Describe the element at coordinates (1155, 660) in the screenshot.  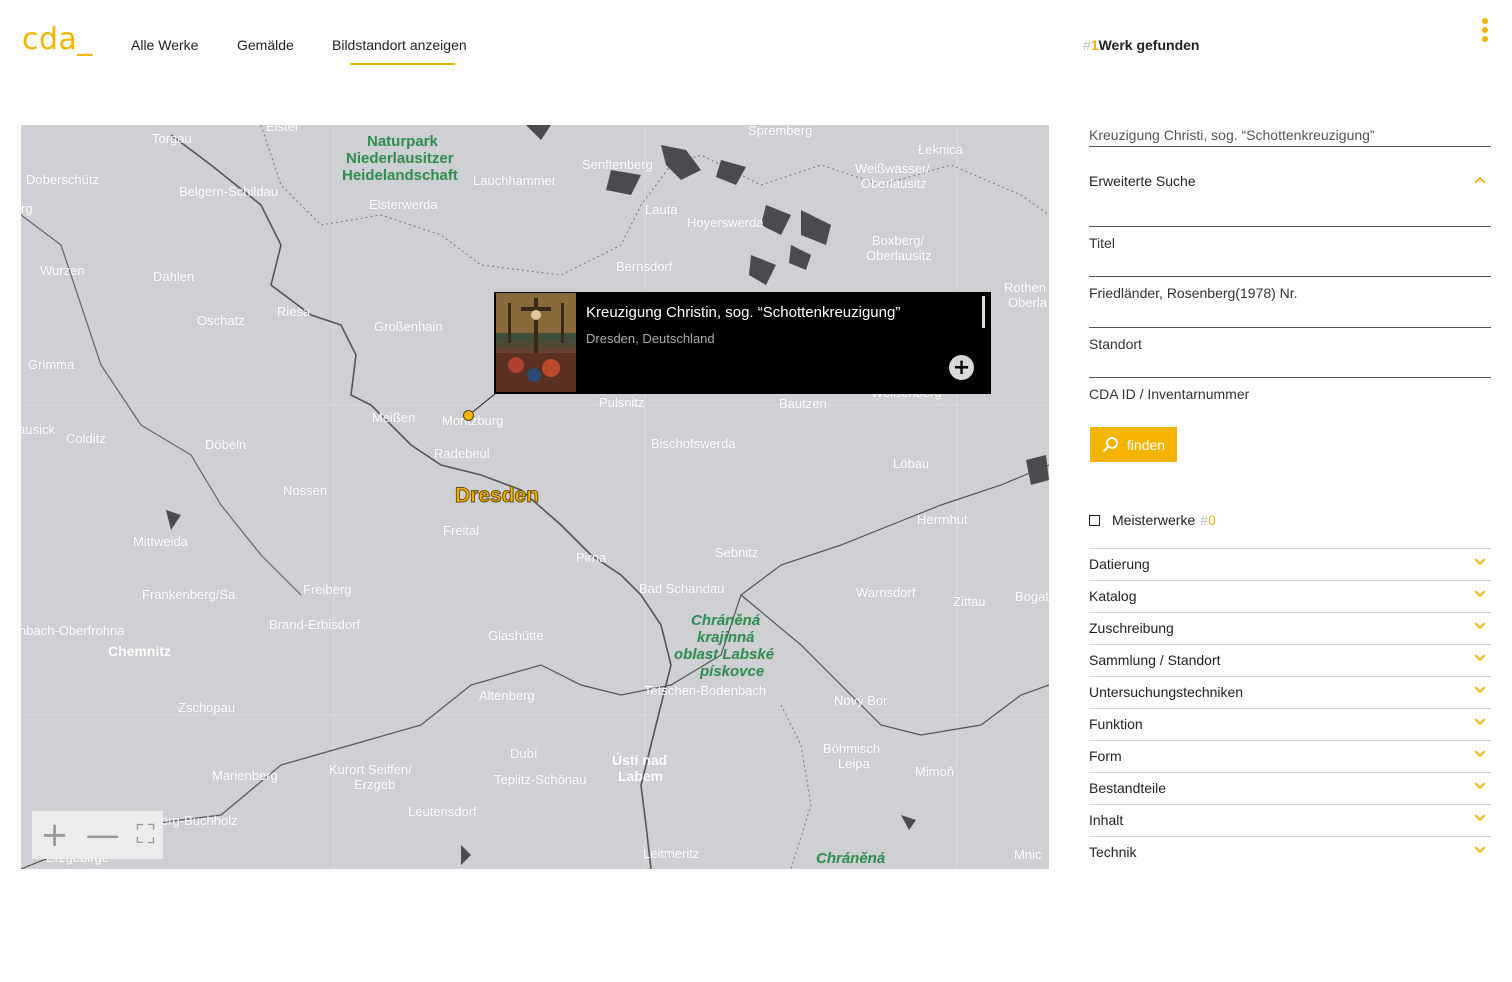
I see `facet-label: Sammlung / Standort` at that location.